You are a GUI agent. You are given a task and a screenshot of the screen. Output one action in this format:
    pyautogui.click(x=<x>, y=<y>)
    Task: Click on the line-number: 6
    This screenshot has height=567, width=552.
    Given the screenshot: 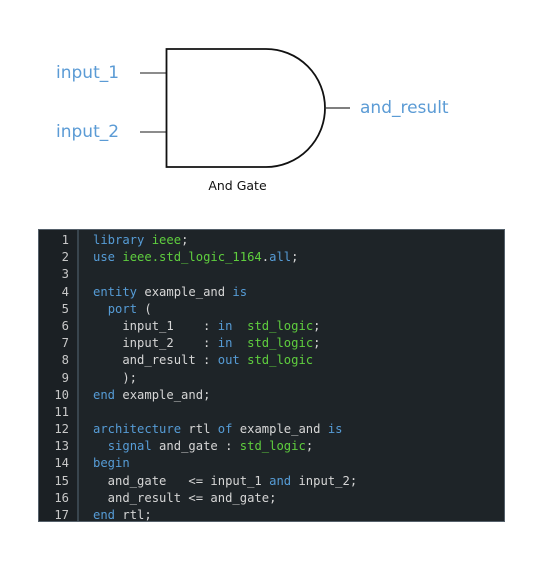 What is the action you would take?
    pyautogui.click(x=65, y=325)
    